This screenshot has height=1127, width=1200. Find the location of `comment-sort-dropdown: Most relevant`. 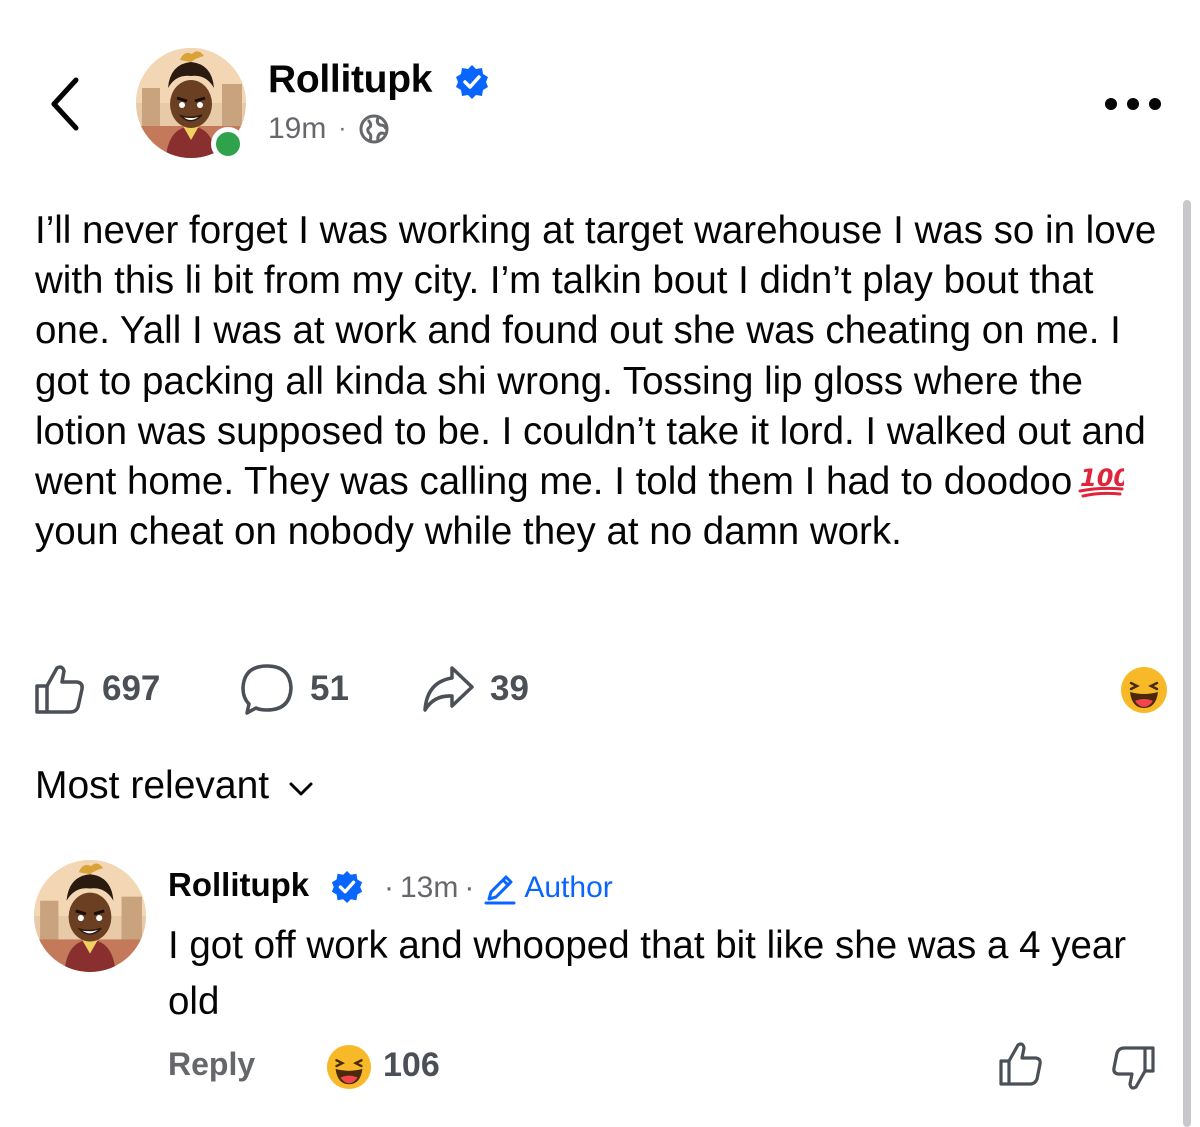

comment-sort-dropdown: Most relevant is located at coordinates (175, 786).